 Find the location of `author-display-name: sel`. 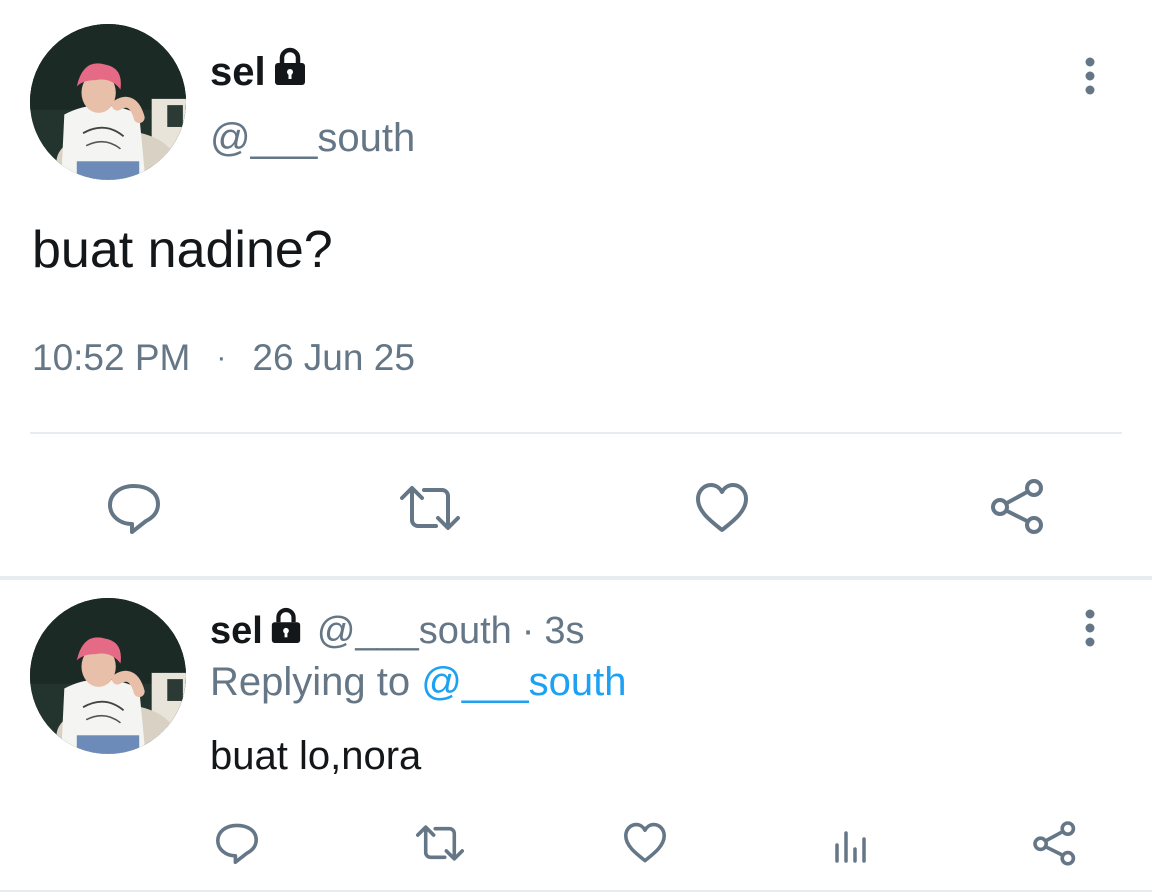

author-display-name: sel is located at coordinates (238, 72).